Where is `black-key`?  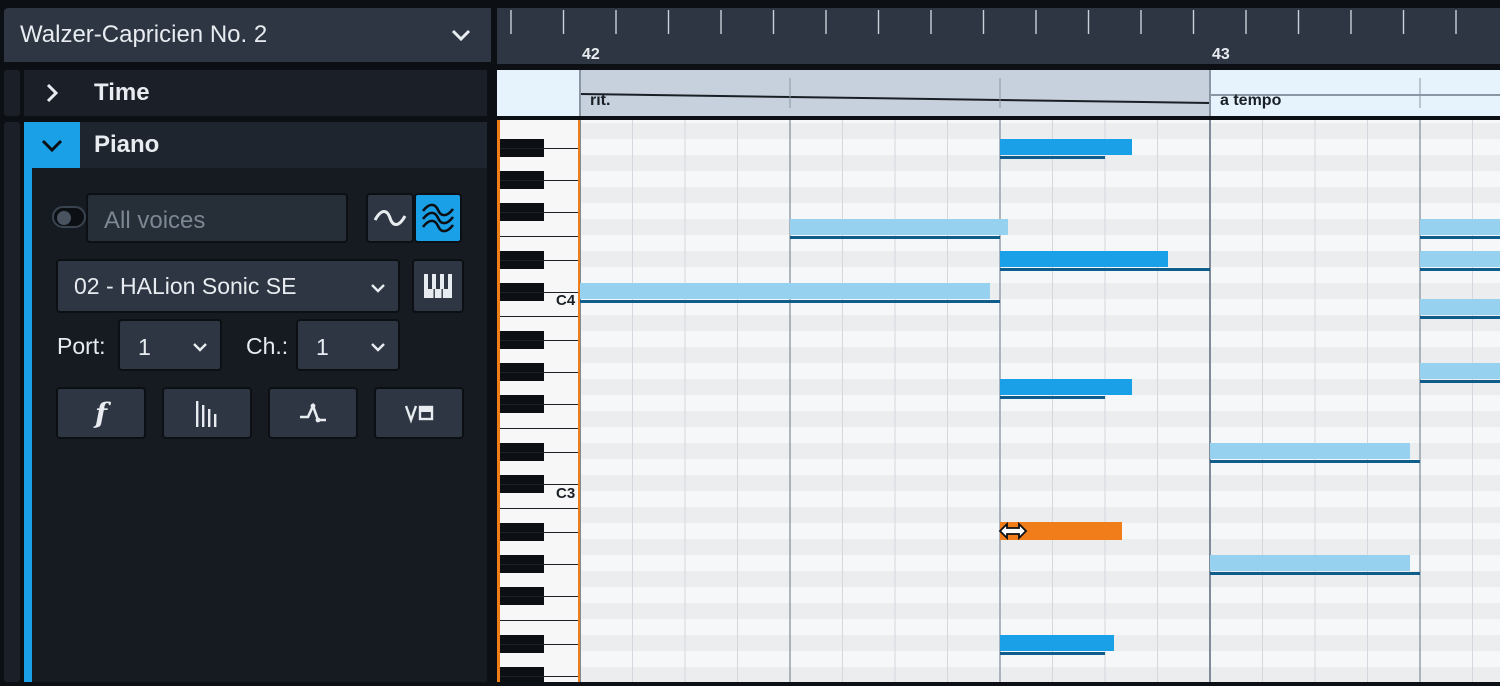 black-key is located at coordinates (522, 674).